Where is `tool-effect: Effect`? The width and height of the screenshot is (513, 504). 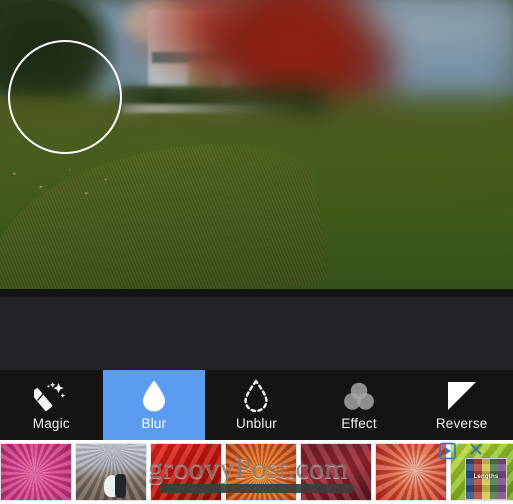 tool-effect: Effect is located at coordinates (359, 405).